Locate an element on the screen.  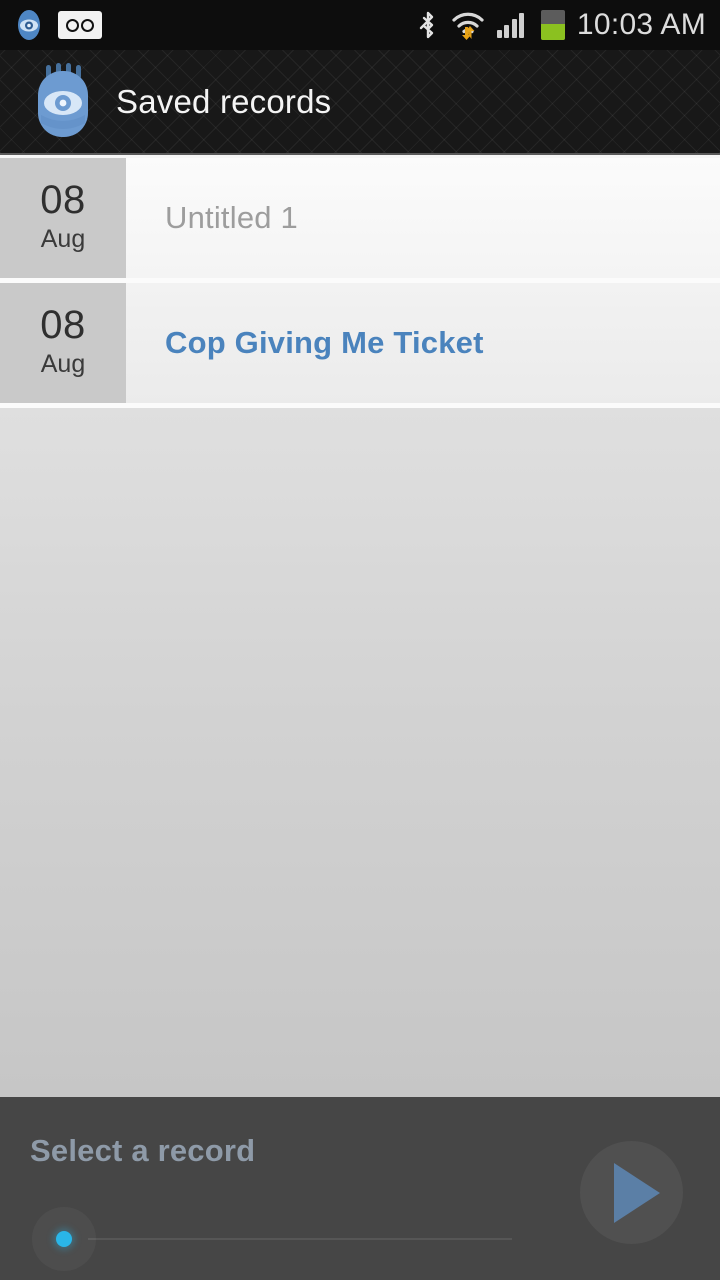
record-title: Cop Giving Me Ticket is located at coordinates (324, 342).